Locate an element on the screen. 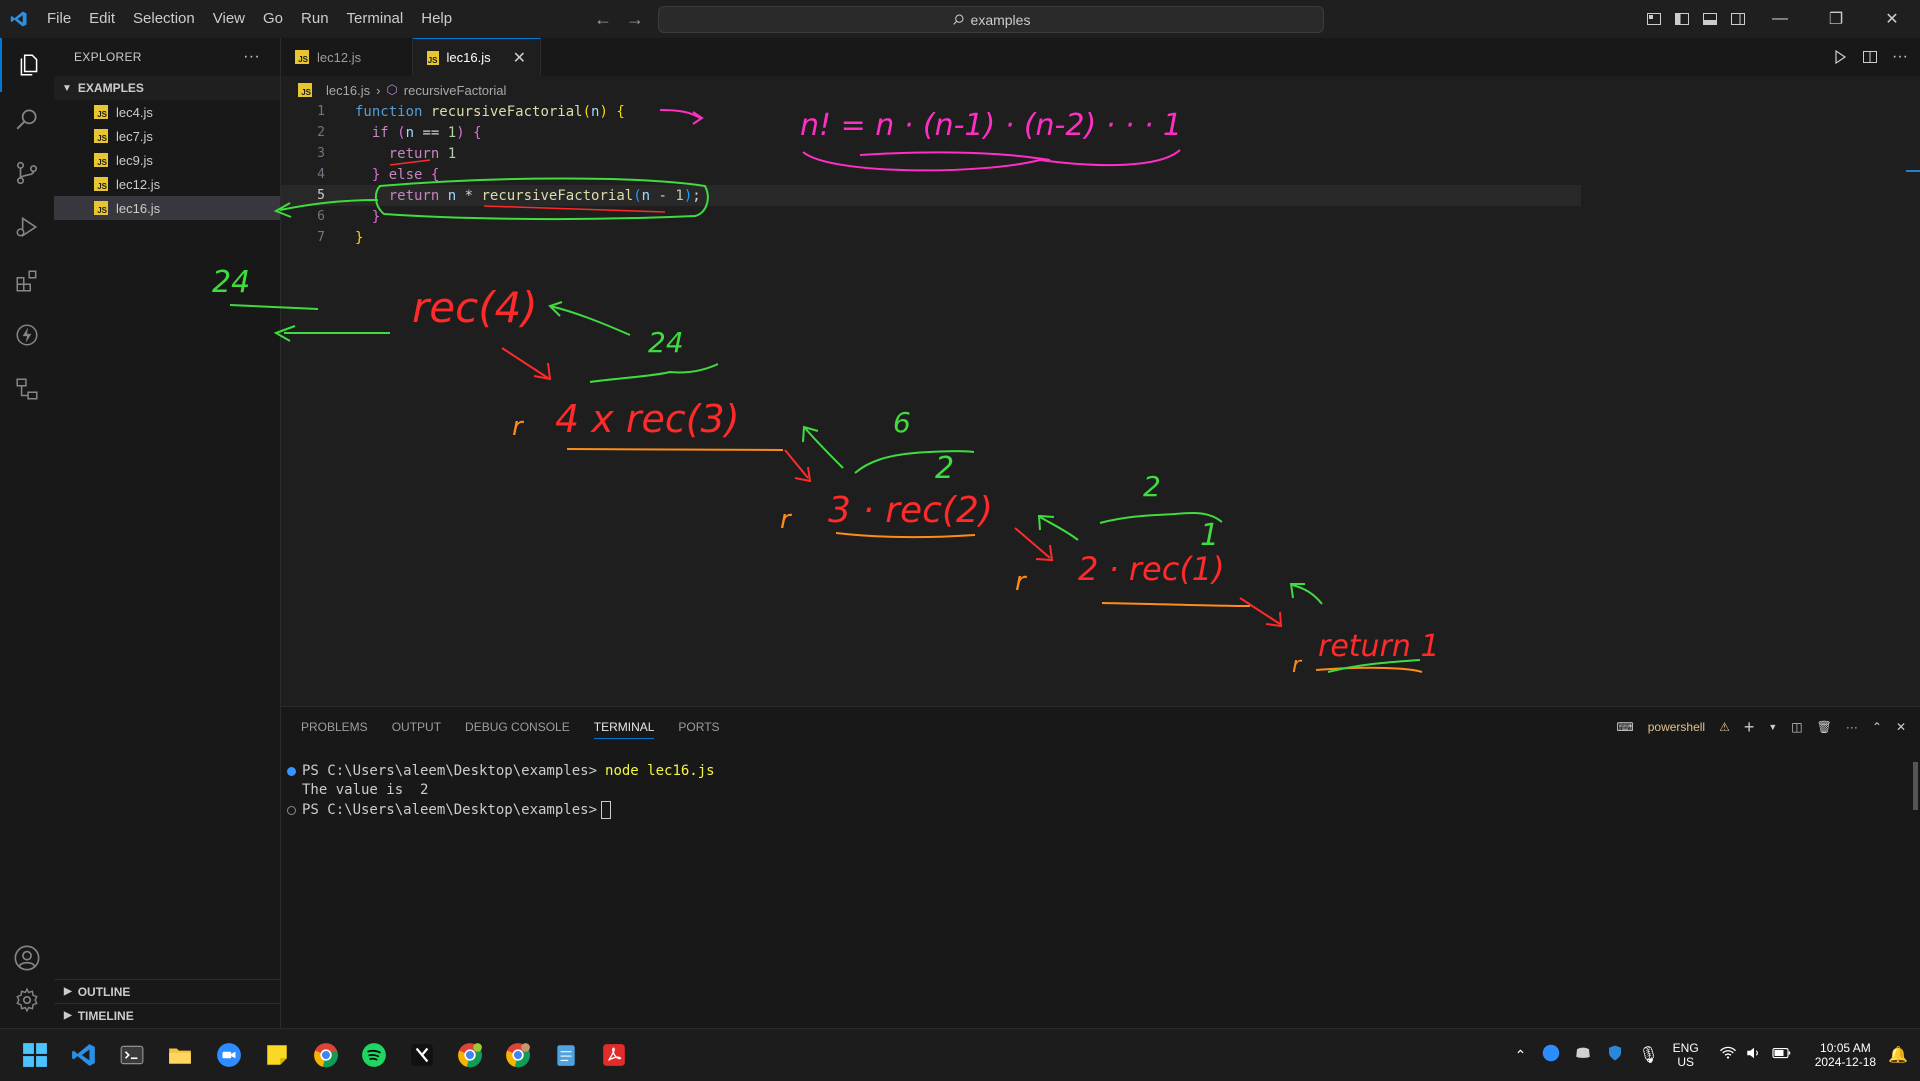  minimize-button: — is located at coordinates (1780, 19).